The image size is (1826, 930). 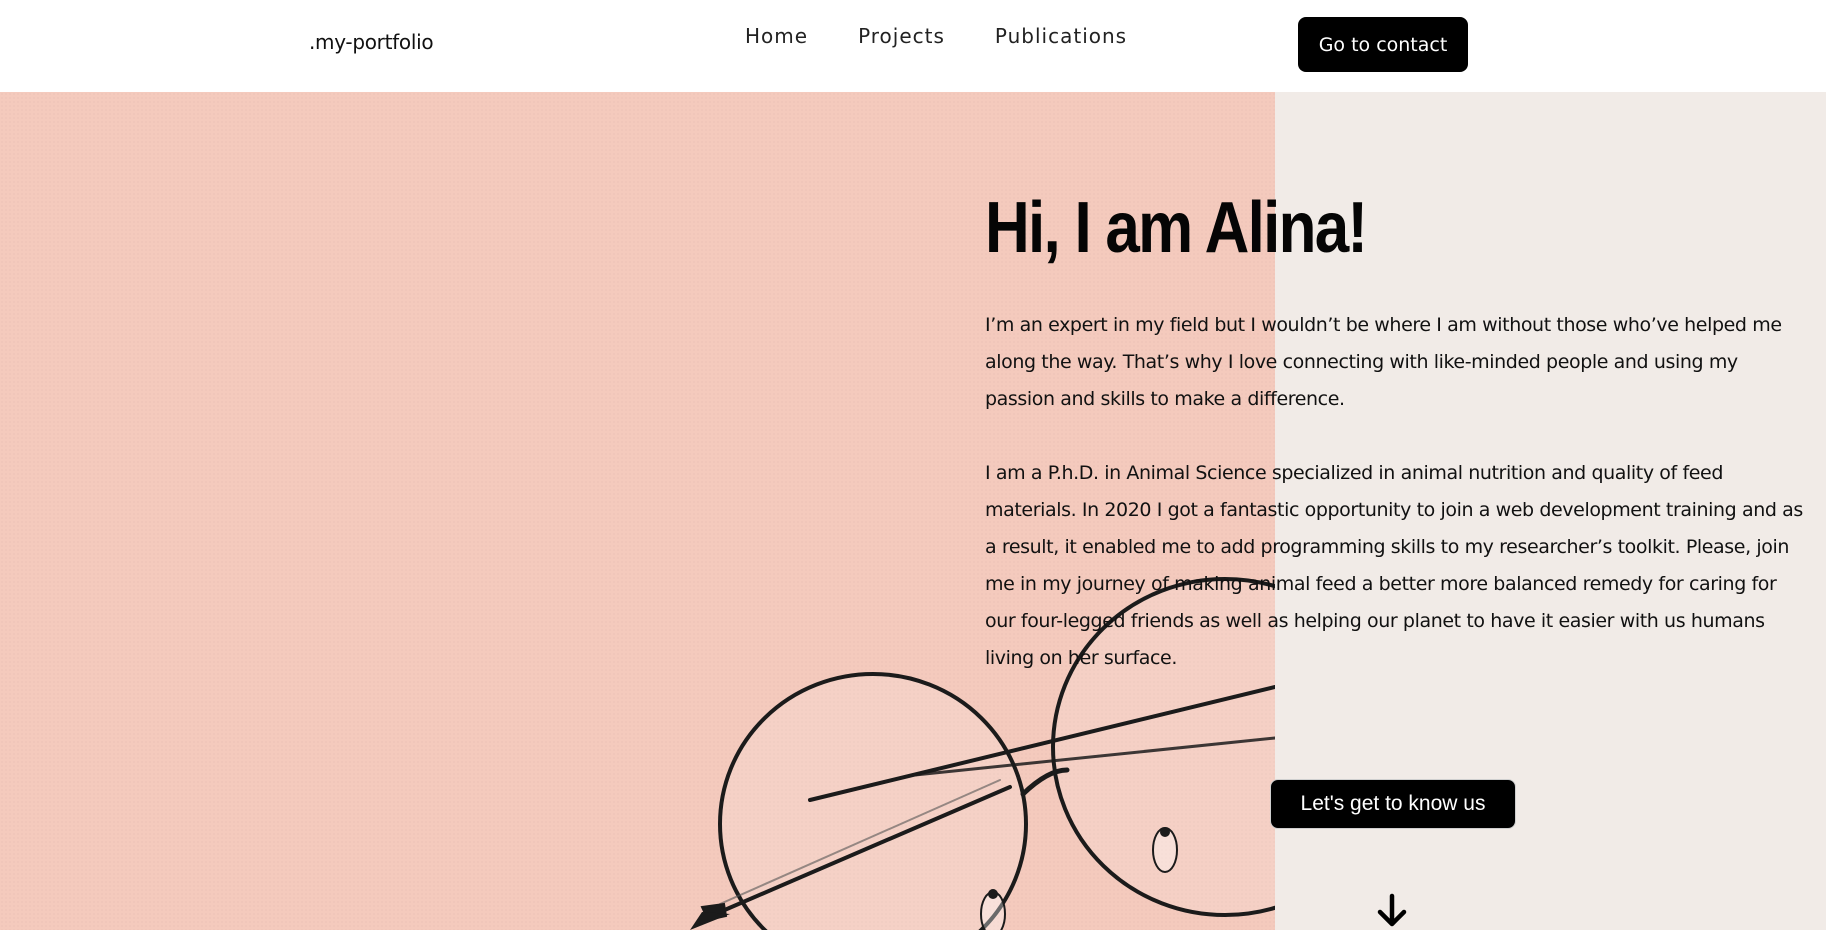 What do you see at coordinates (1176, 228) in the screenshot?
I see `hero-title: Hi, I am Alina!` at bounding box center [1176, 228].